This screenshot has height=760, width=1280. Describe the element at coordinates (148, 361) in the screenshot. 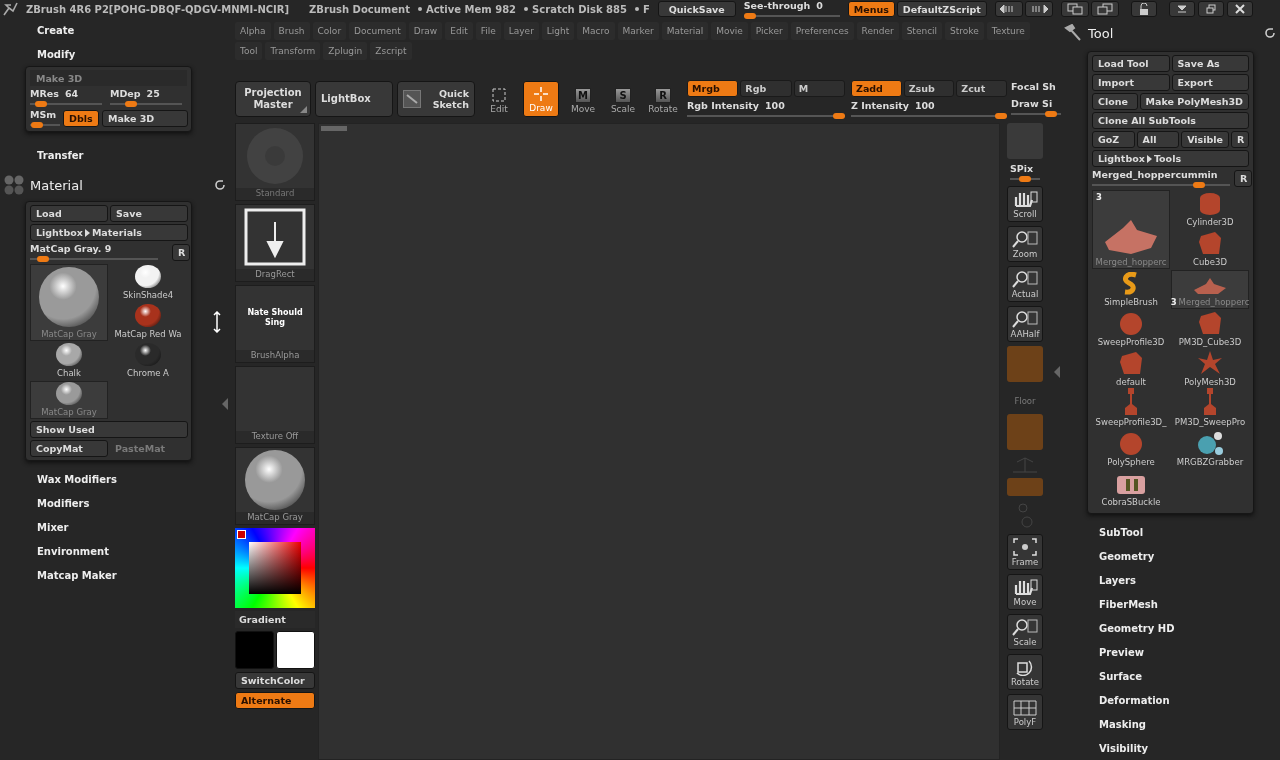

I see `thumbnail-entry: Chrome A` at that location.